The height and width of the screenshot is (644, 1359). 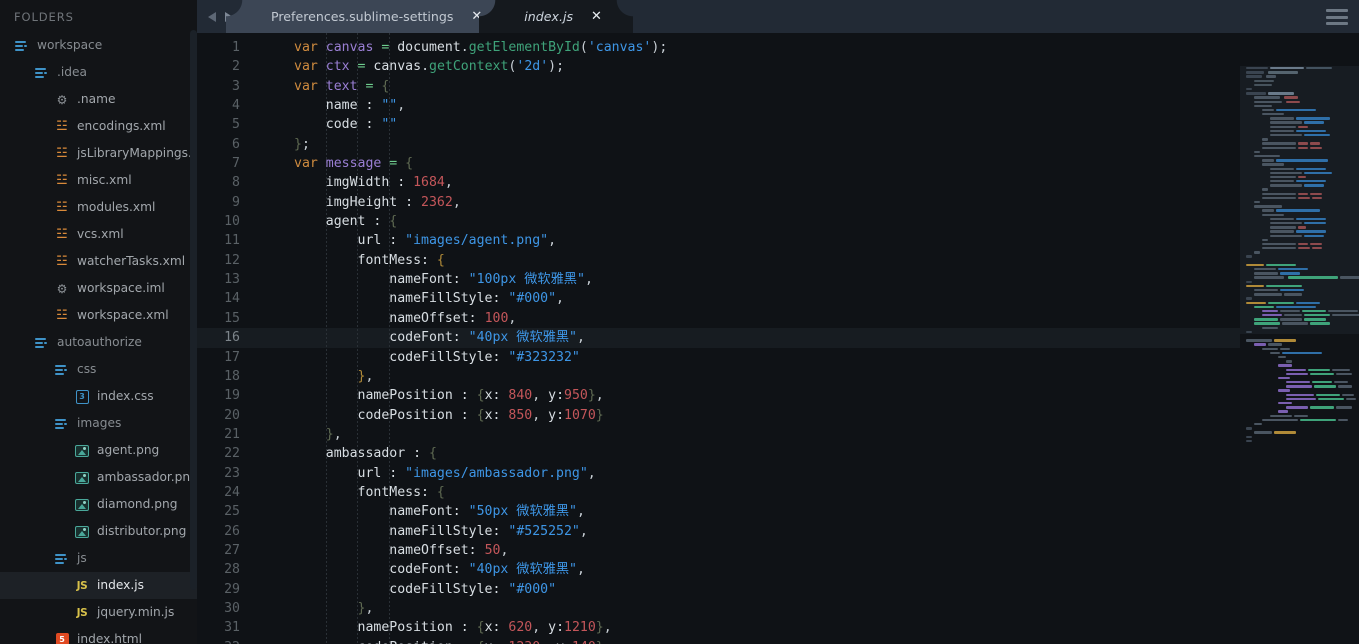 I want to click on line-number: 16, so click(x=225, y=338).